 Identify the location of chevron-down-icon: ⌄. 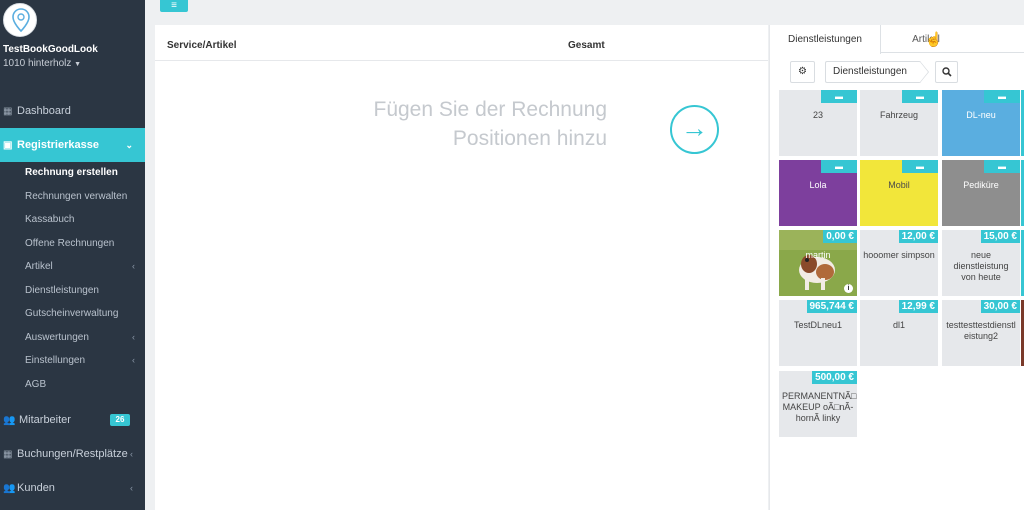
(129, 144).